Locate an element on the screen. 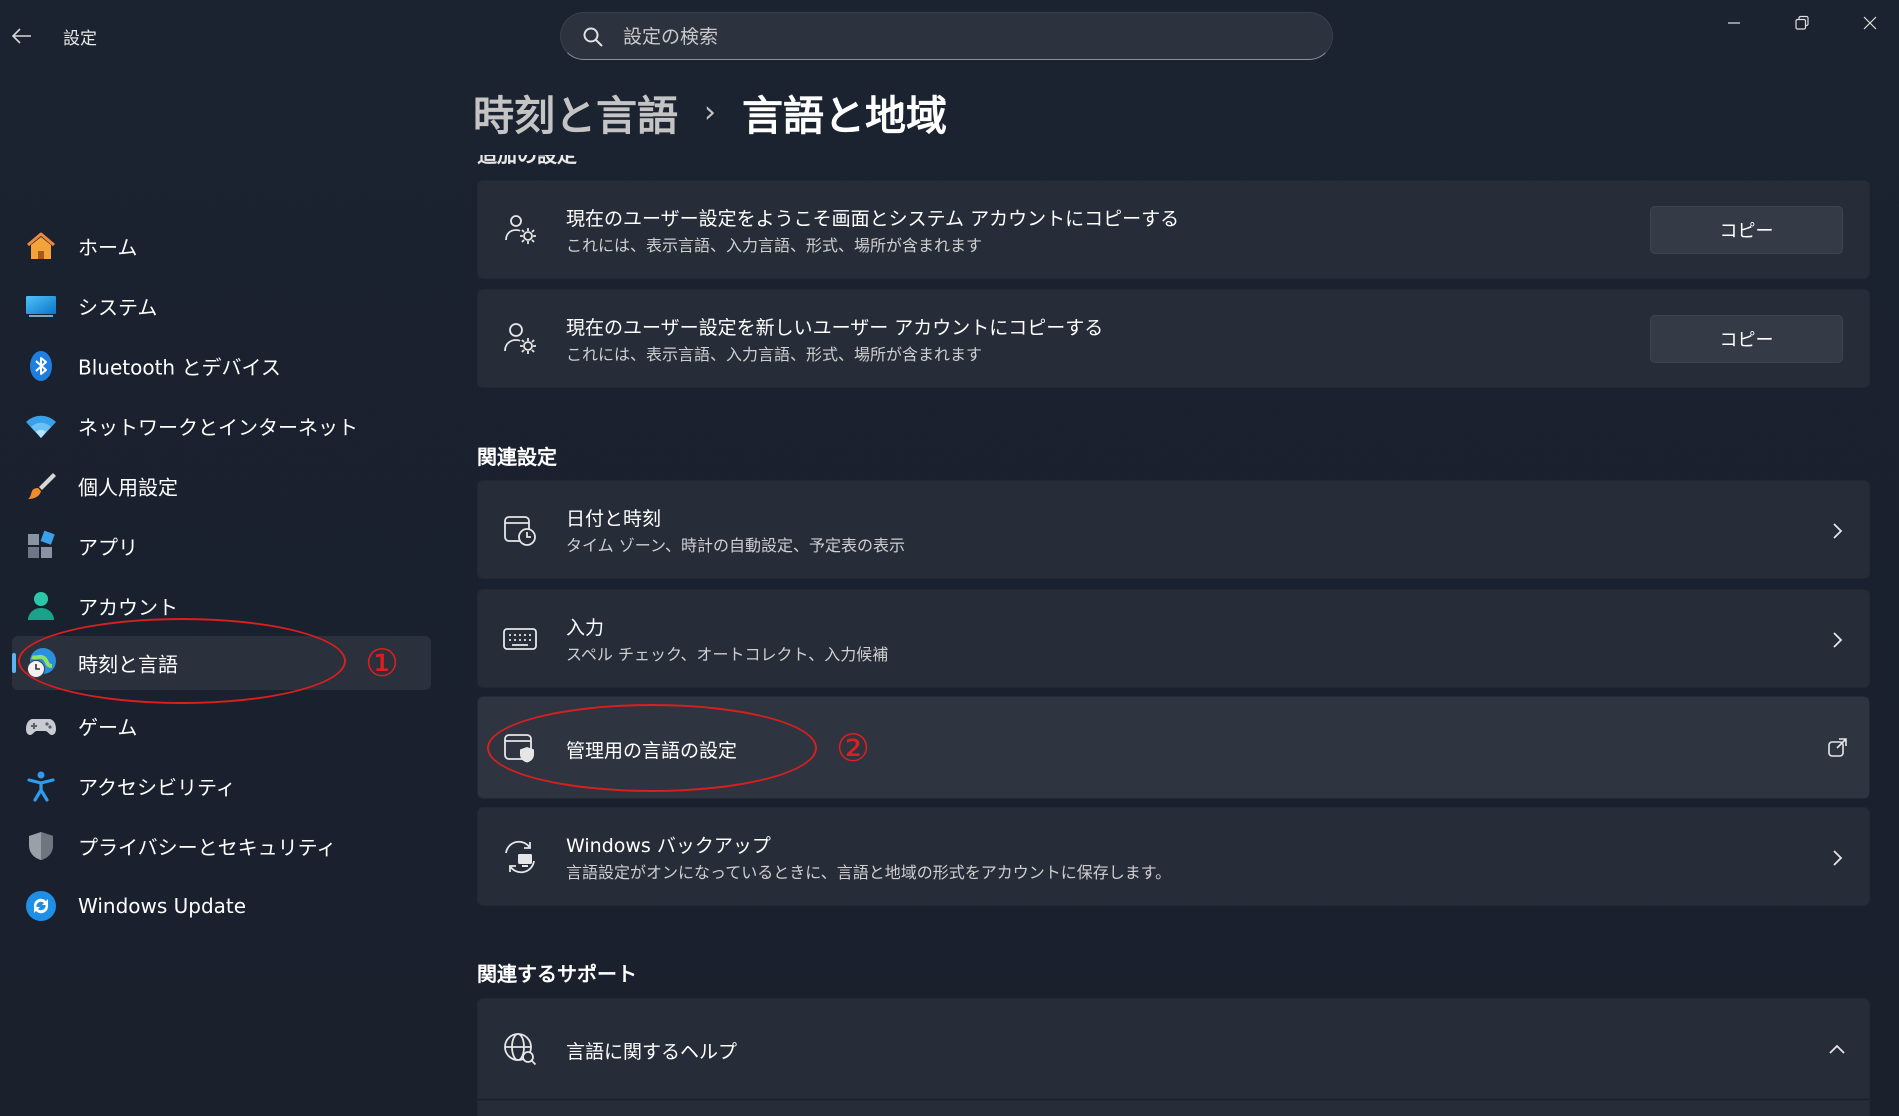 The height and width of the screenshot is (1116, 1899). card-title: 日付と時刻 is located at coordinates (614, 519).